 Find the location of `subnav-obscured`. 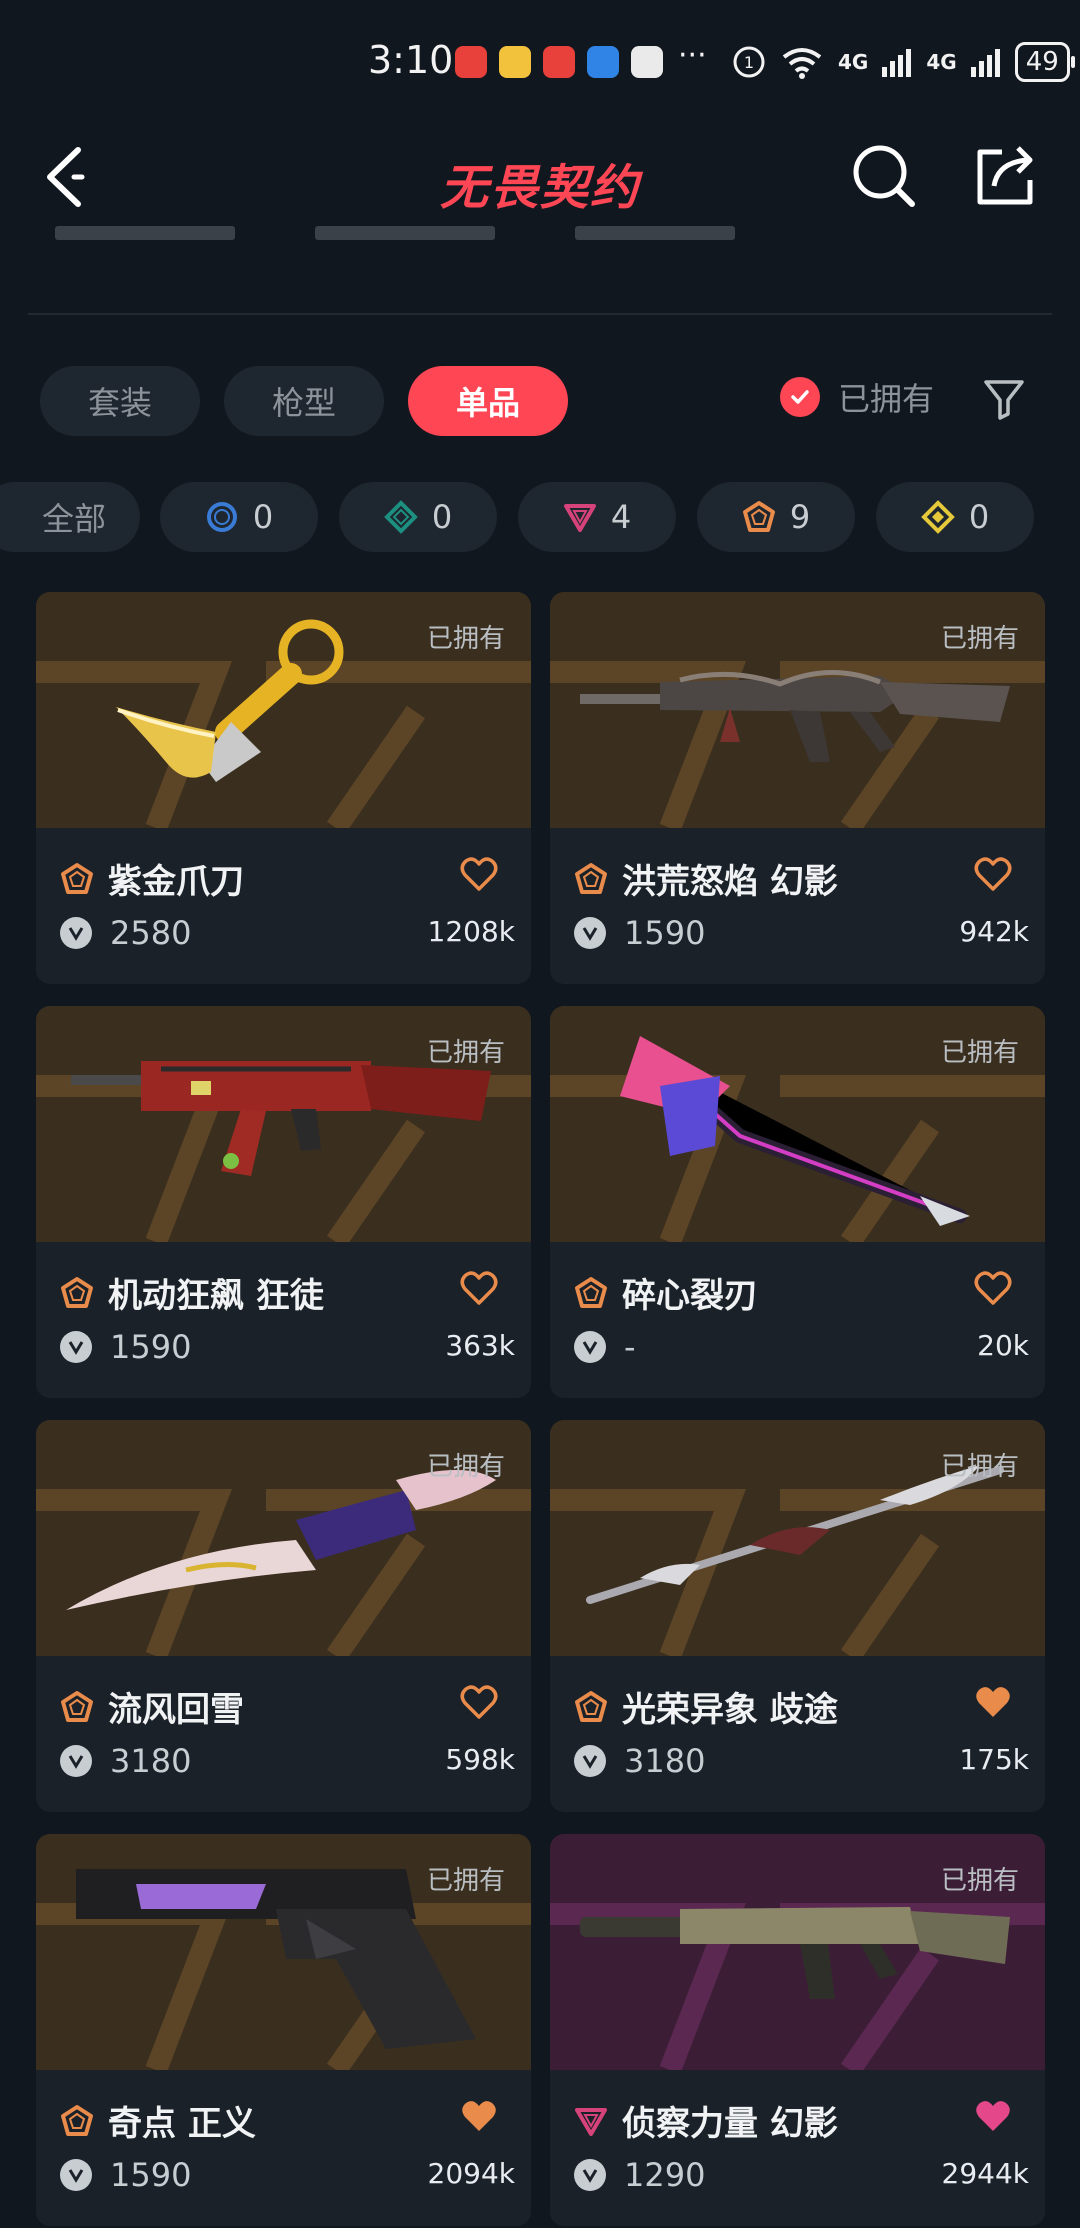

subnav-obscured is located at coordinates (530, 235).